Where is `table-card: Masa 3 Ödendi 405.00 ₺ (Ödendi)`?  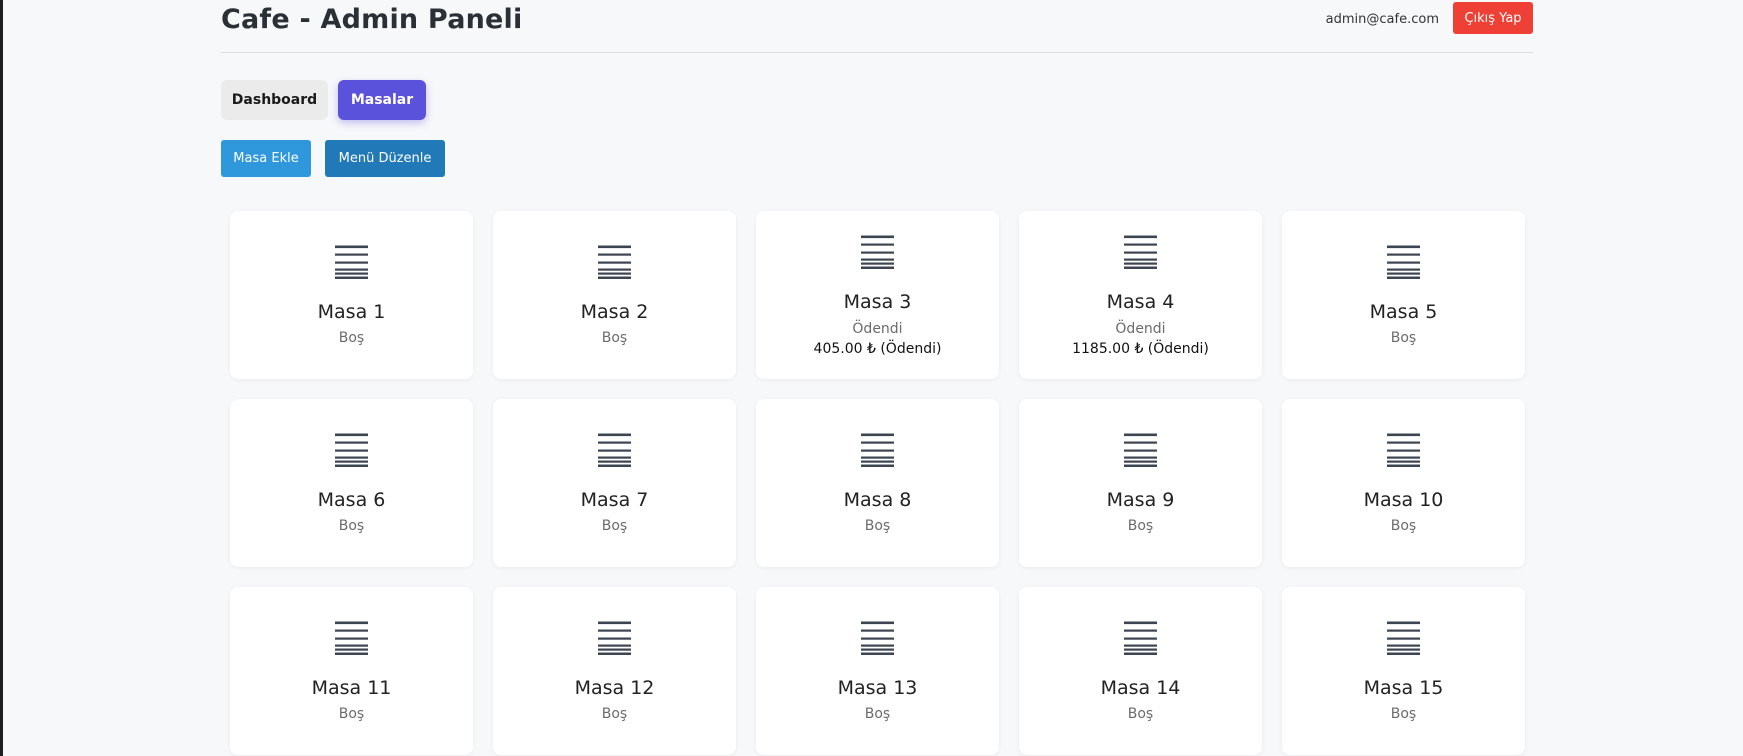 table-card: Masa 3 Ödendi 405.00 ₺ (Ödendi) is located at coordinates (877, 295).